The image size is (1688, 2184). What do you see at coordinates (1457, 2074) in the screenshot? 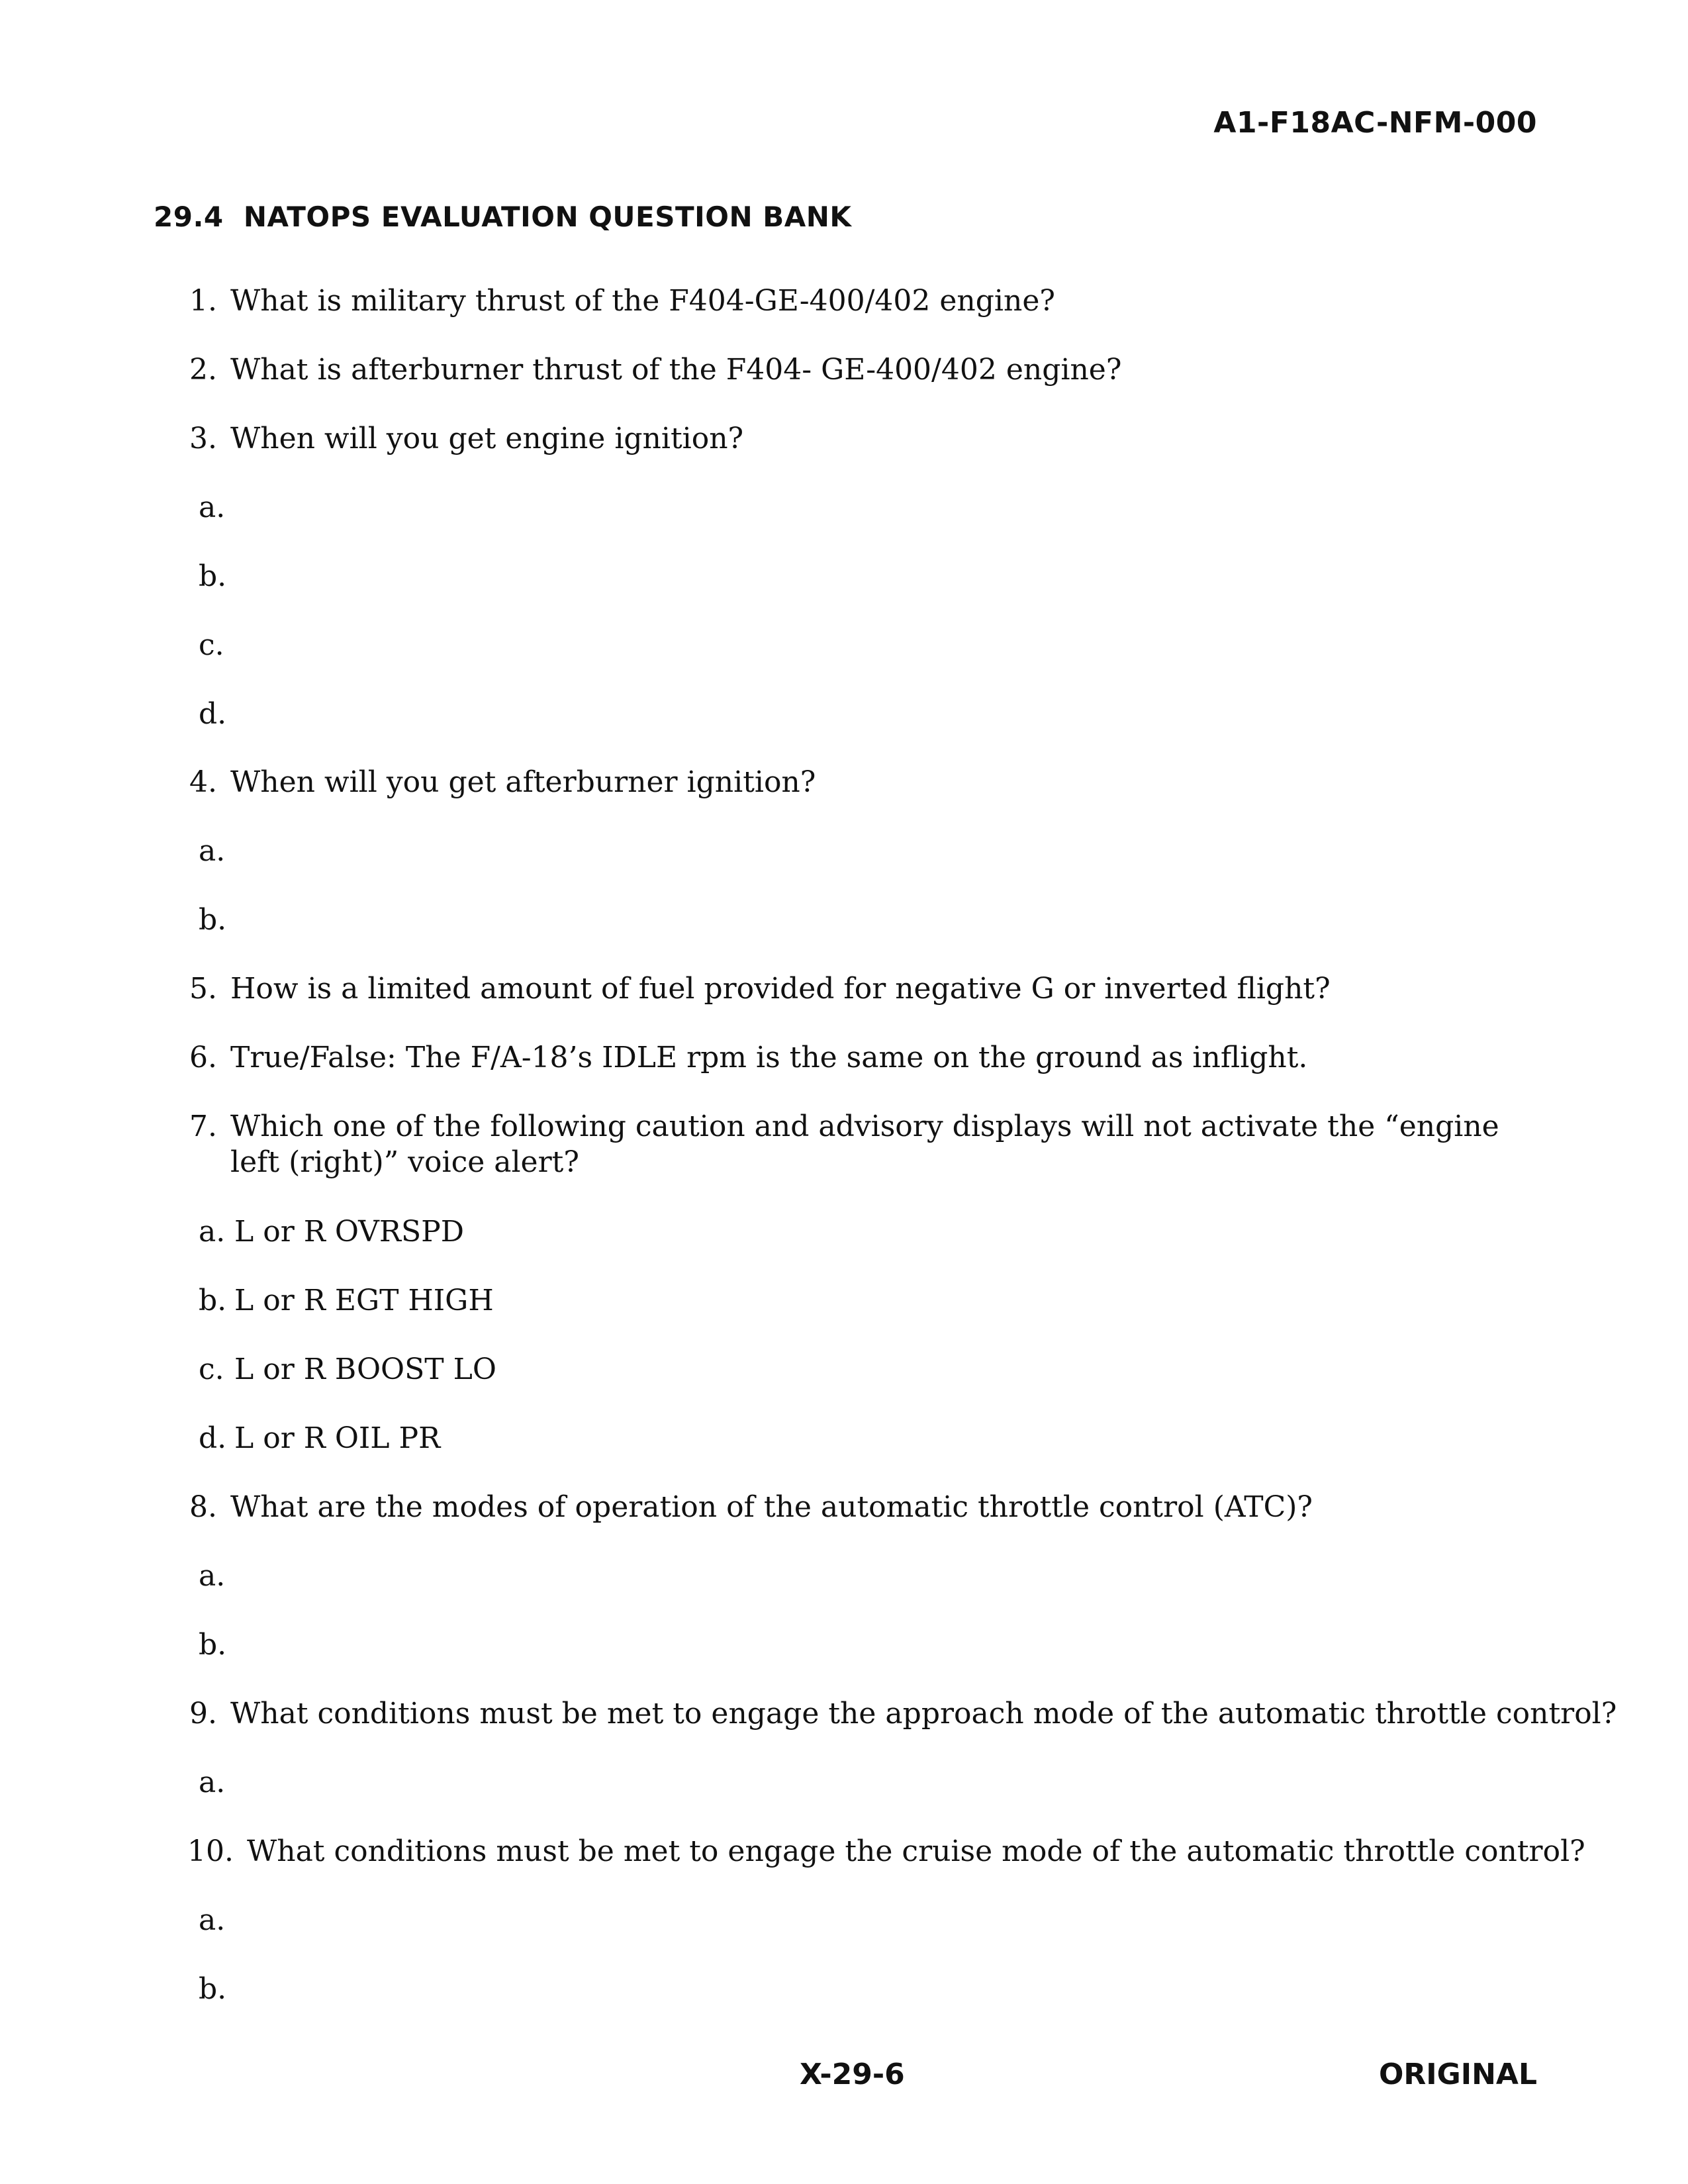
I see `revision-status: ORIGINAL` at bounding box center [1457, 2074].